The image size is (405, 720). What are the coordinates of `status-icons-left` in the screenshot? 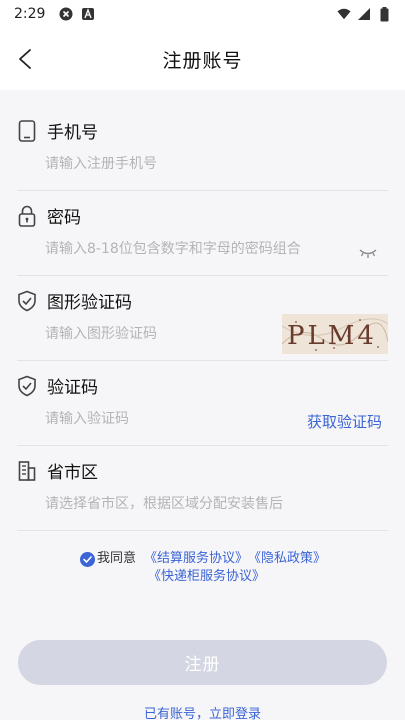 It's located at (77, 14).